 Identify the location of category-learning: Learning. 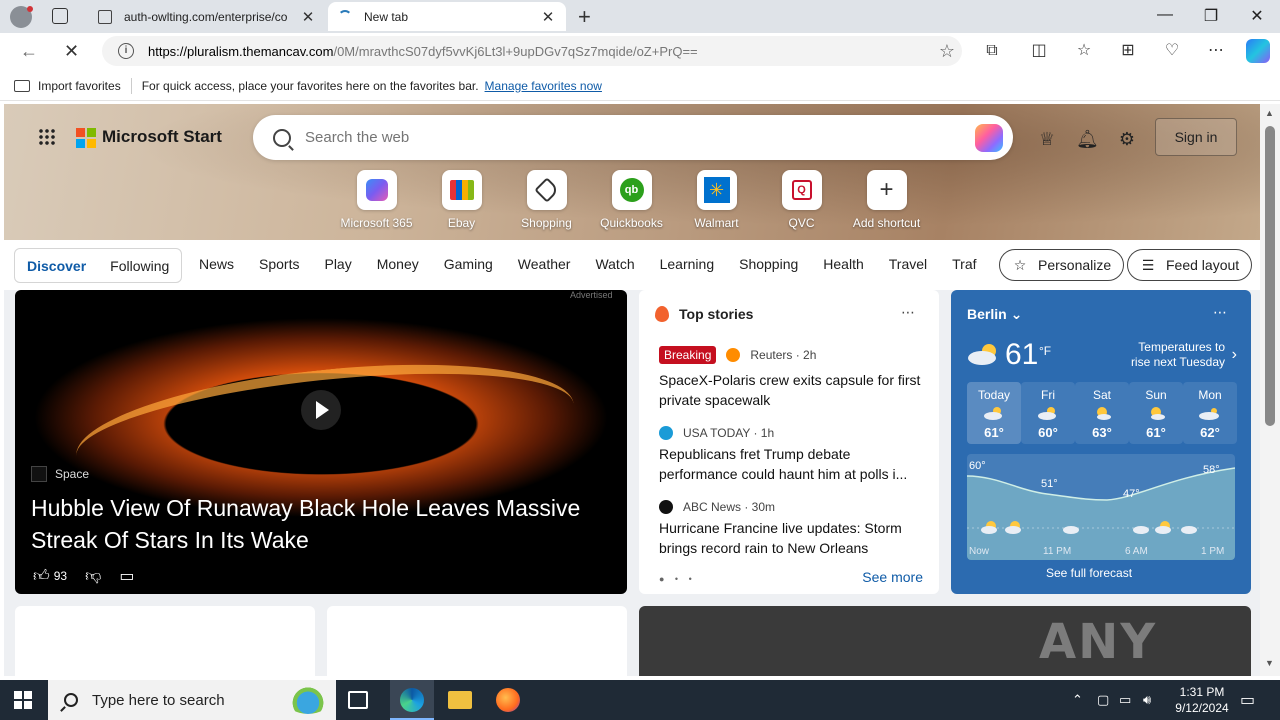
(687, 264).